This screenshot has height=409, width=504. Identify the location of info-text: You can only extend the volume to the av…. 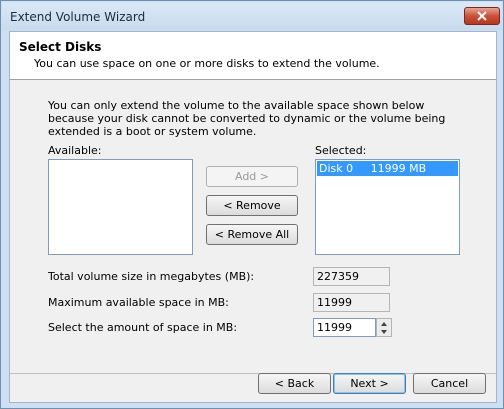
(247, 118).